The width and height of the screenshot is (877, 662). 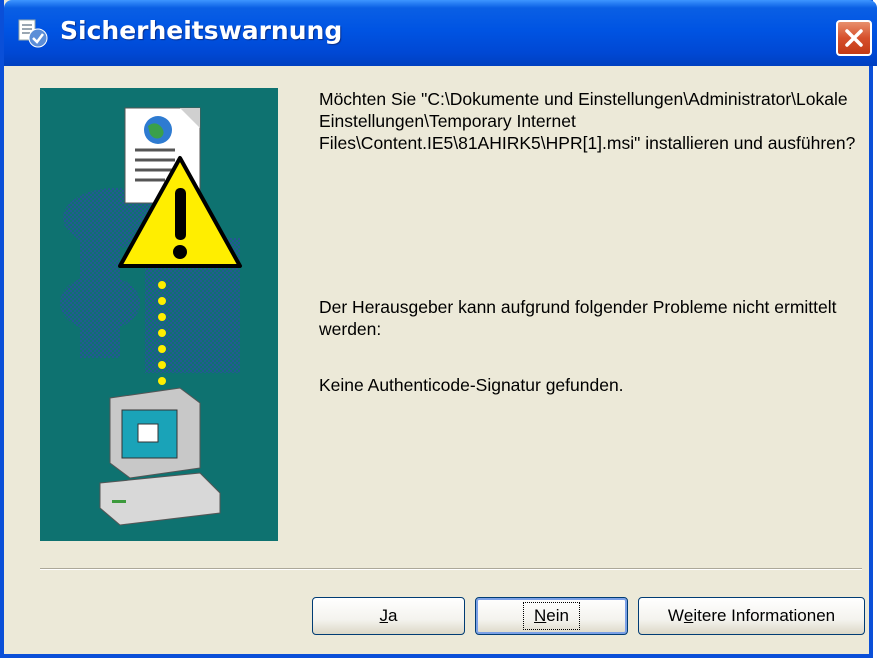 I want to click on close-button, so click(x=854, y=38).